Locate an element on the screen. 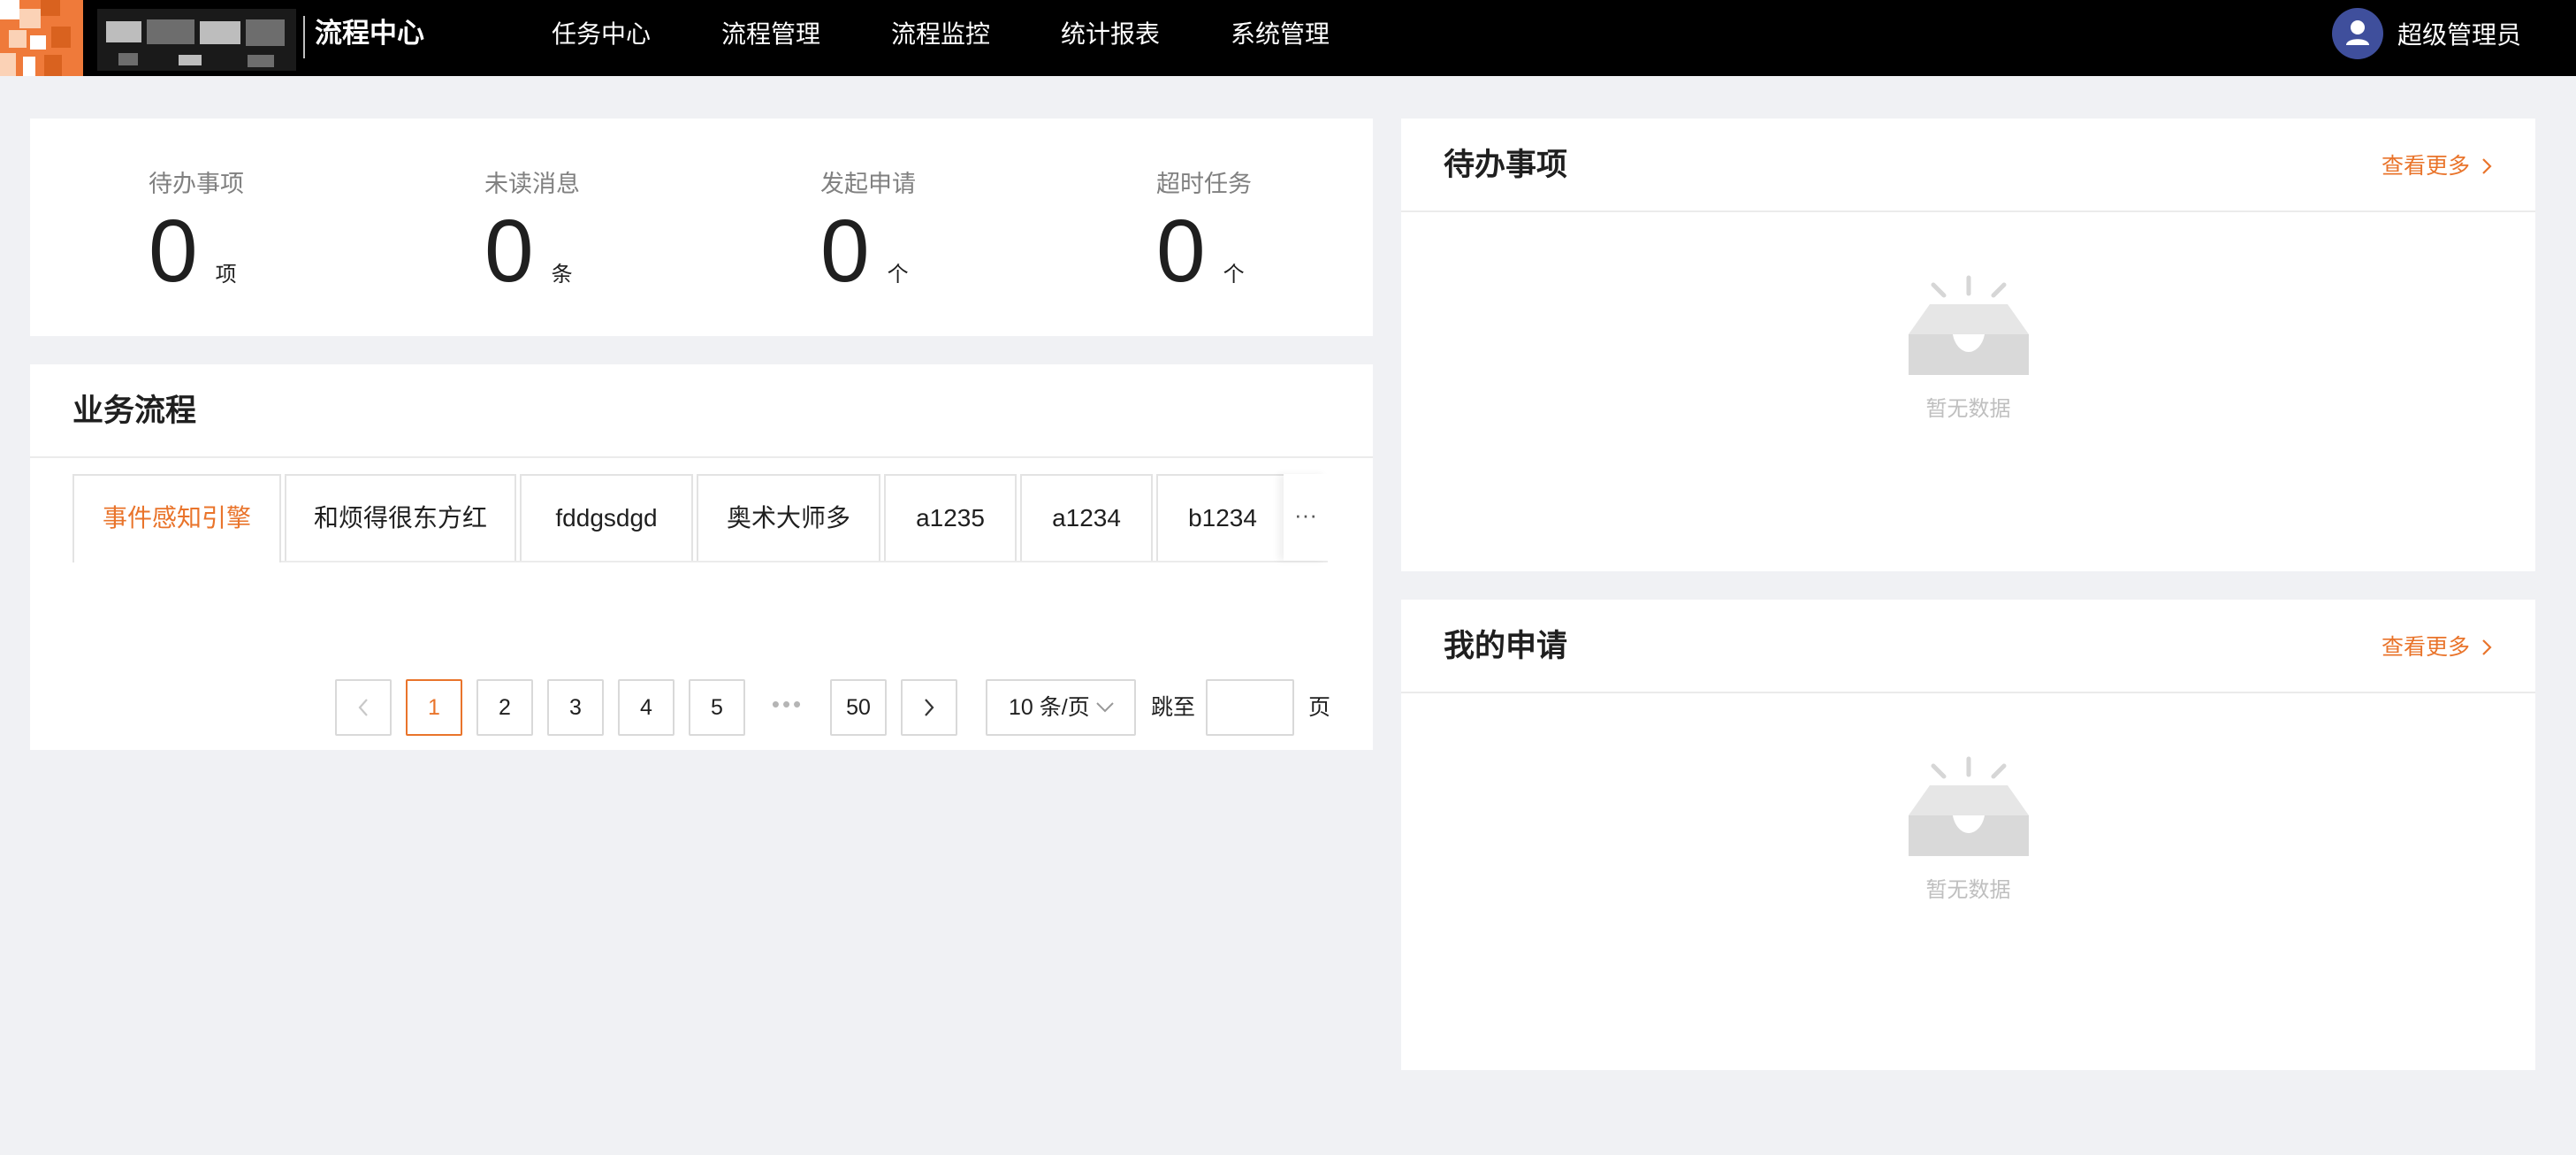 Image resolution: width=2576 pixels, height=1155 pixels. chevron-down-icon is located at coordinates (1105, 708).